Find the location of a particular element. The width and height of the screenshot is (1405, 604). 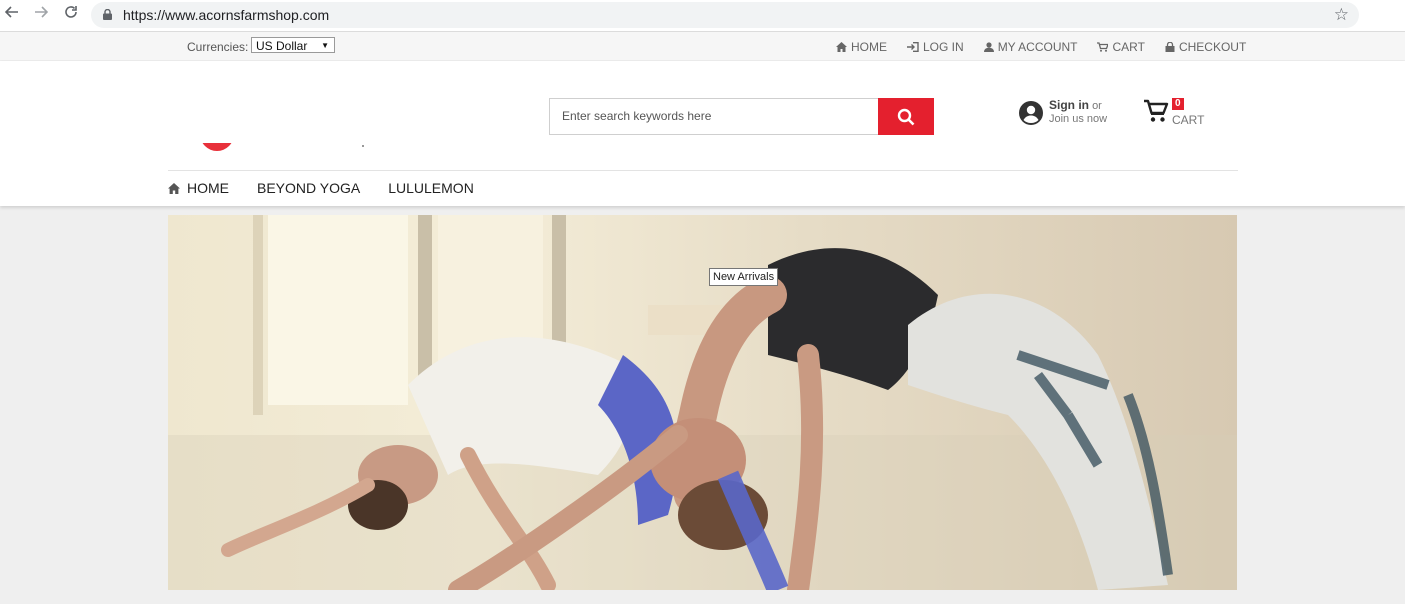

header-divider is located at coordinates (703, 170).